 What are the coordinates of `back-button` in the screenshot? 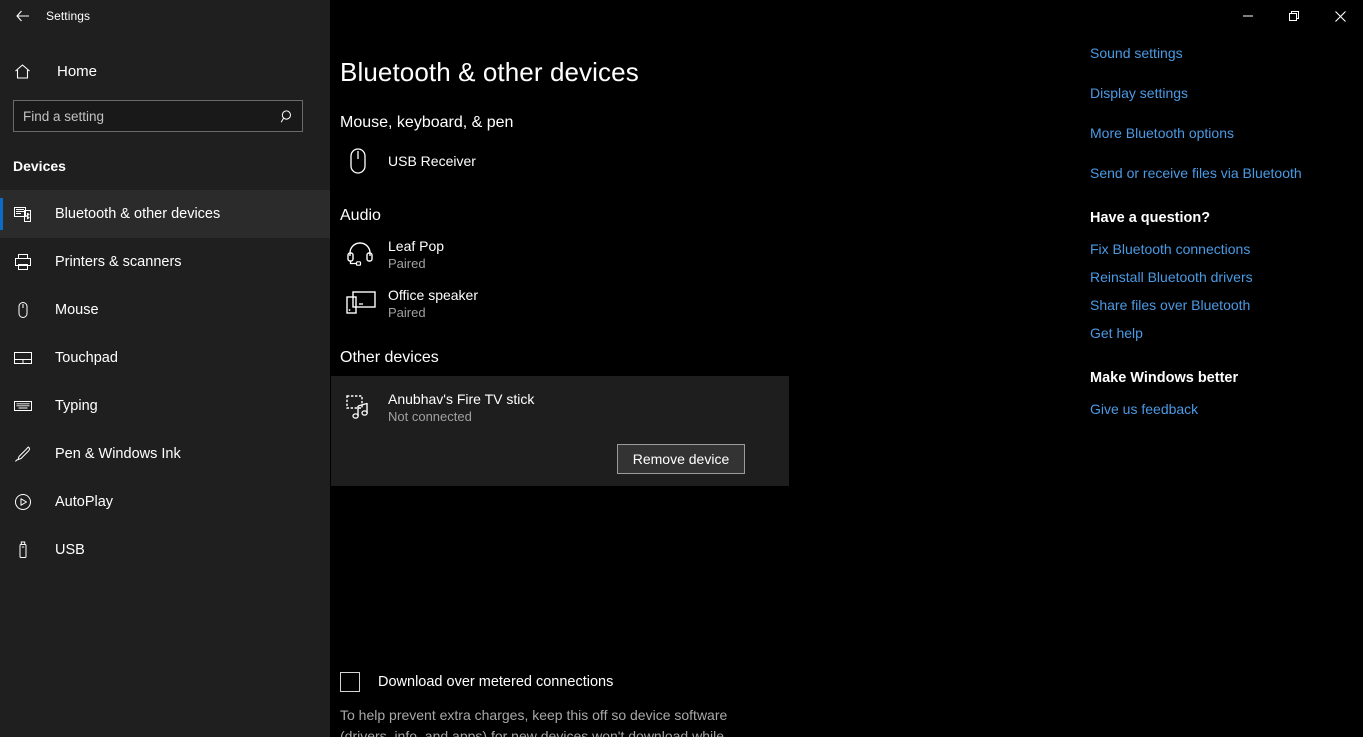 It's located at (23, 16).